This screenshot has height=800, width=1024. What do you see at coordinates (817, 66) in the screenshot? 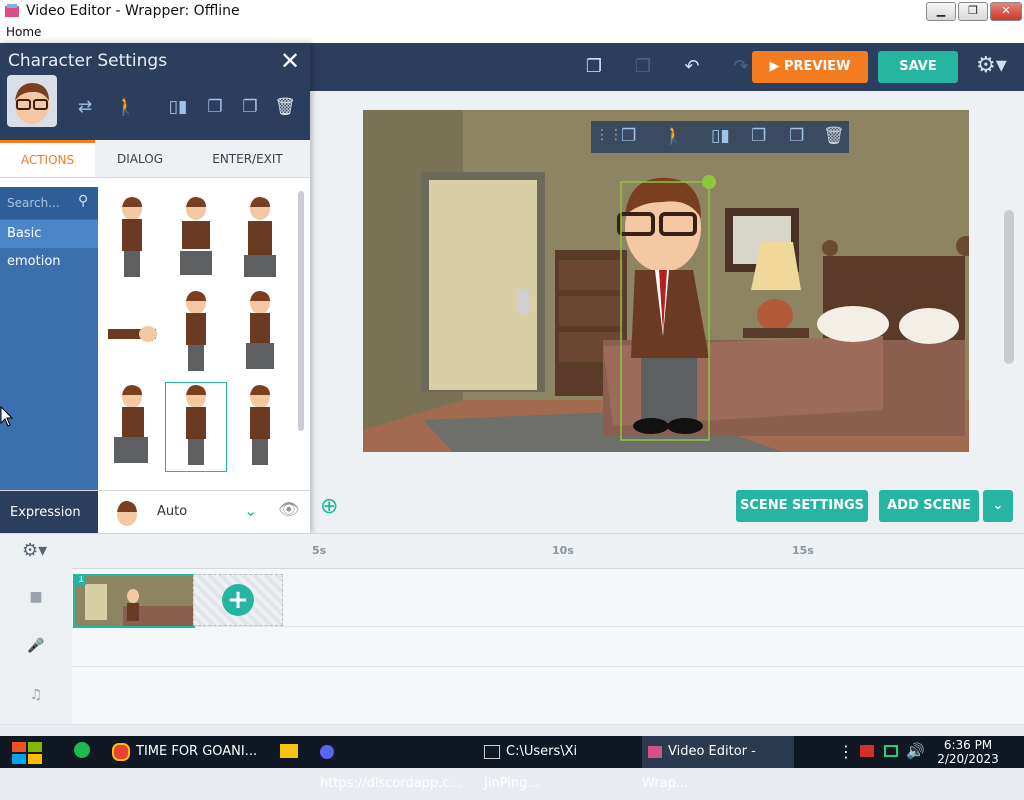
I see `preview-label: PREVIEW` at bounding box center [817, 66].